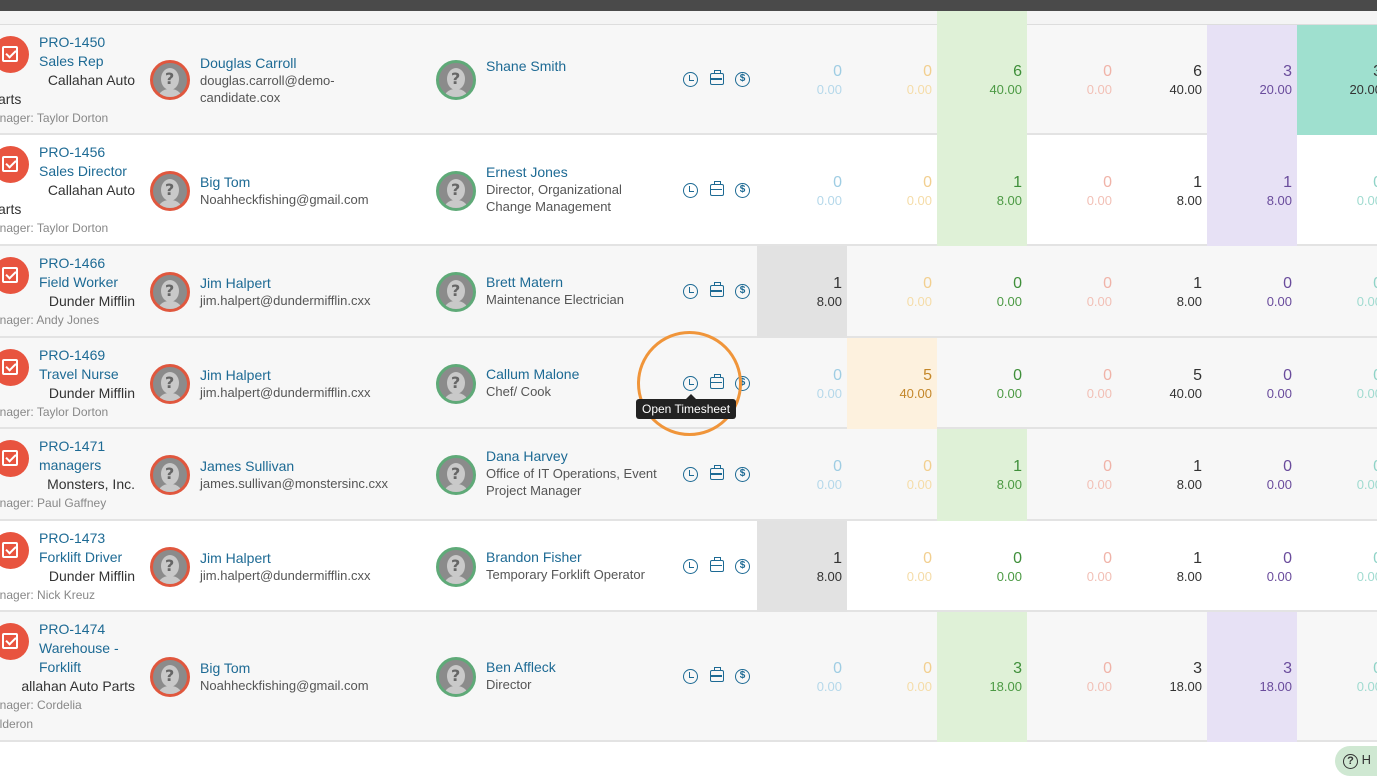 This screenshot has width=1377, height=776. I want to click on candidate-email: douglas.carroll@demo-, so click(267, 80).